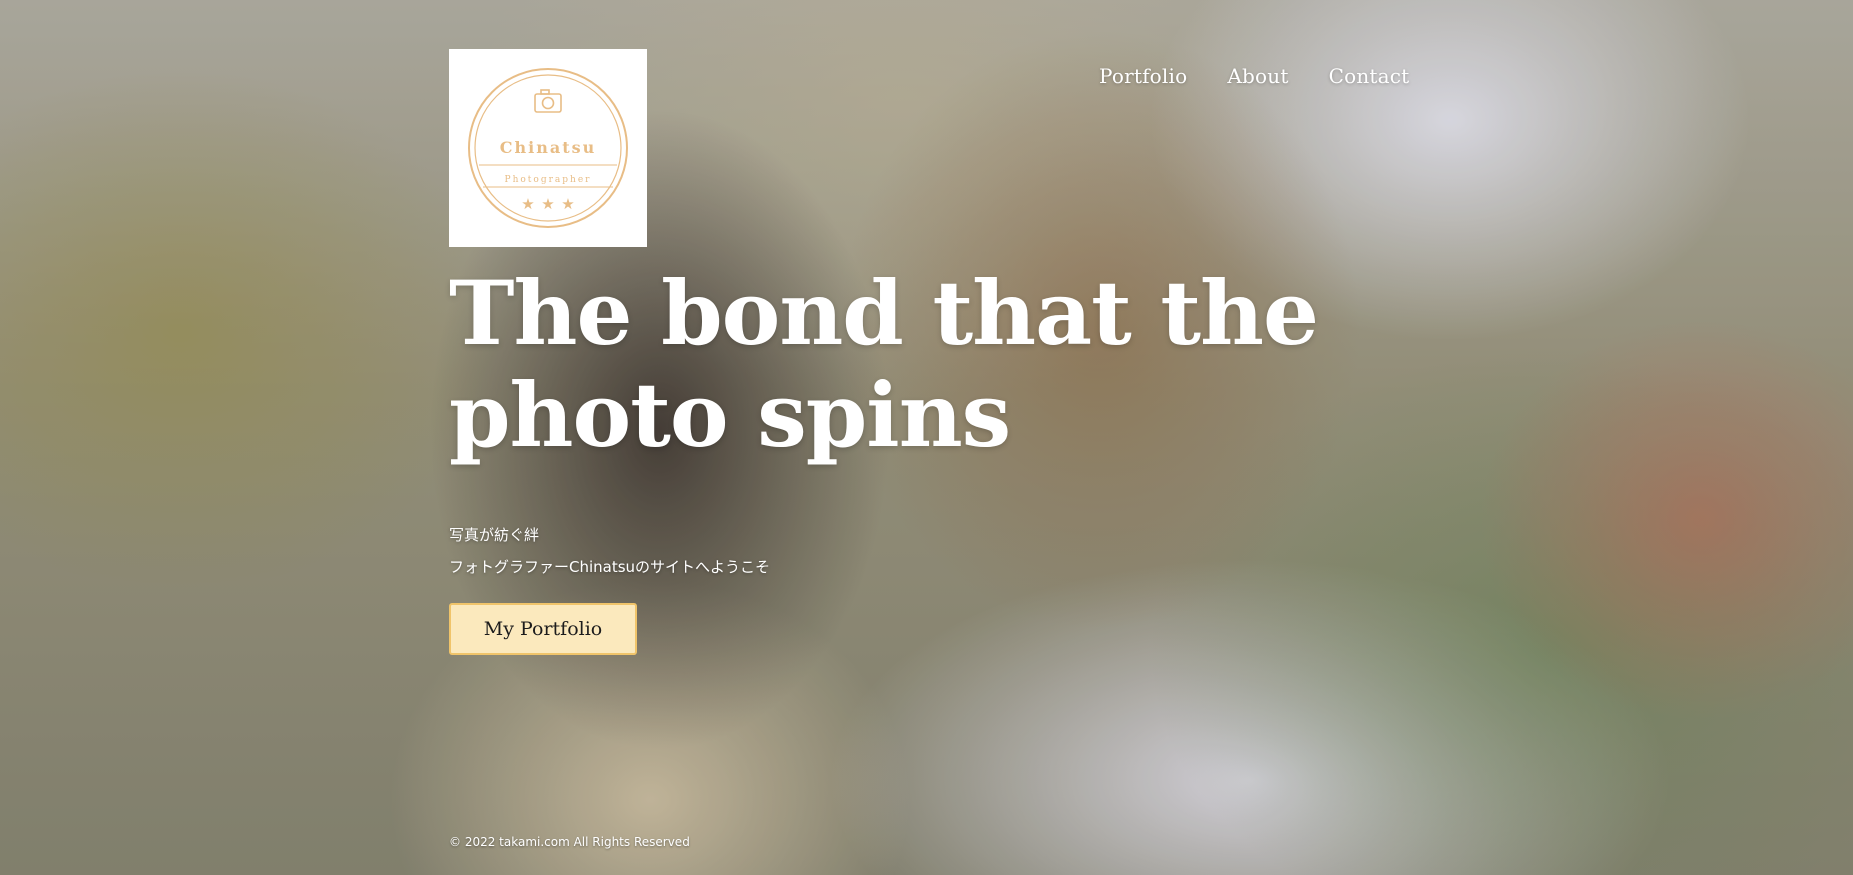 This screenshot has width=1853, height=875. Describe the element at coordinates (548, 101) in the screenshot. I see `camera-icon` at that location.